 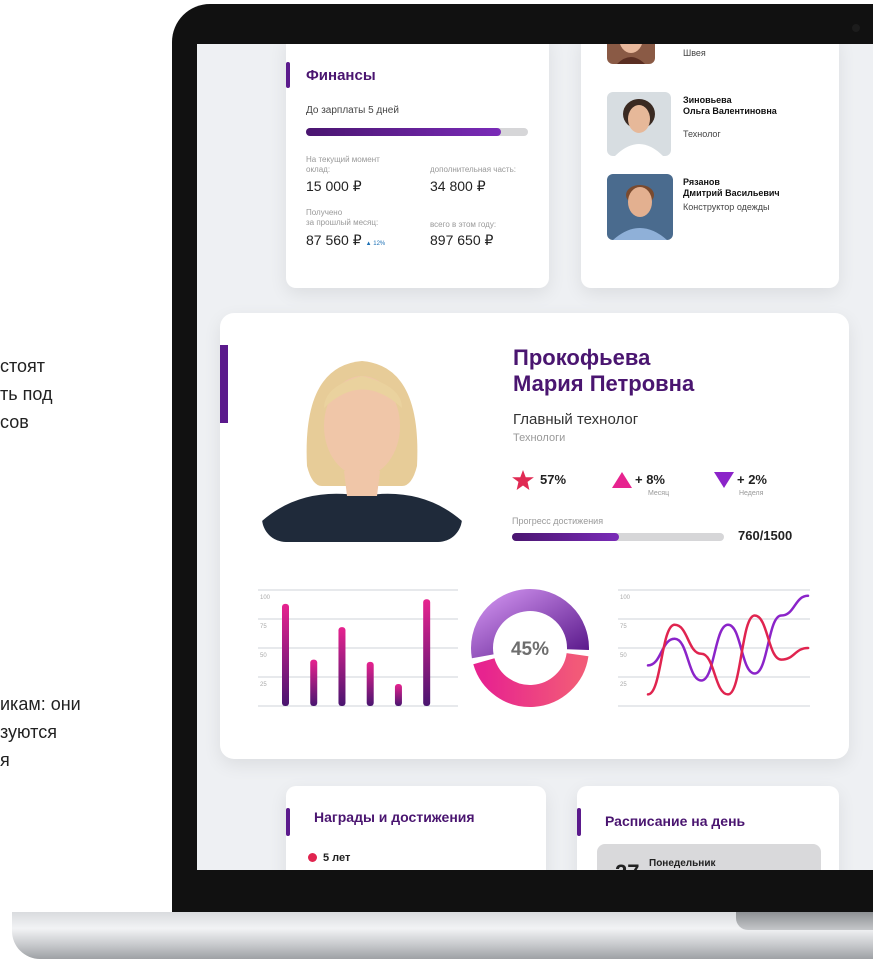 I want to click on camera-icon, so click(x=856, y=28).